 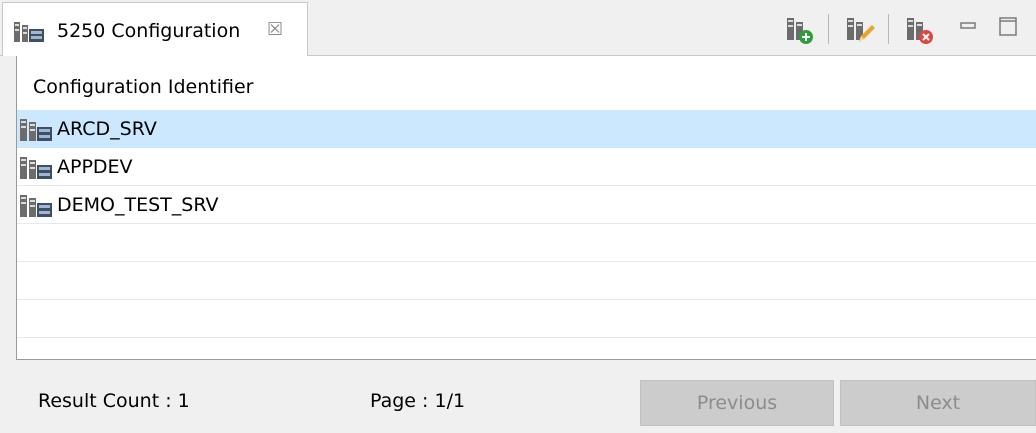 What do you see at coordinates (418, 401) in the screenshot?
I see `page-indicator: Page : 1/1` at bounding box center [418, 401].